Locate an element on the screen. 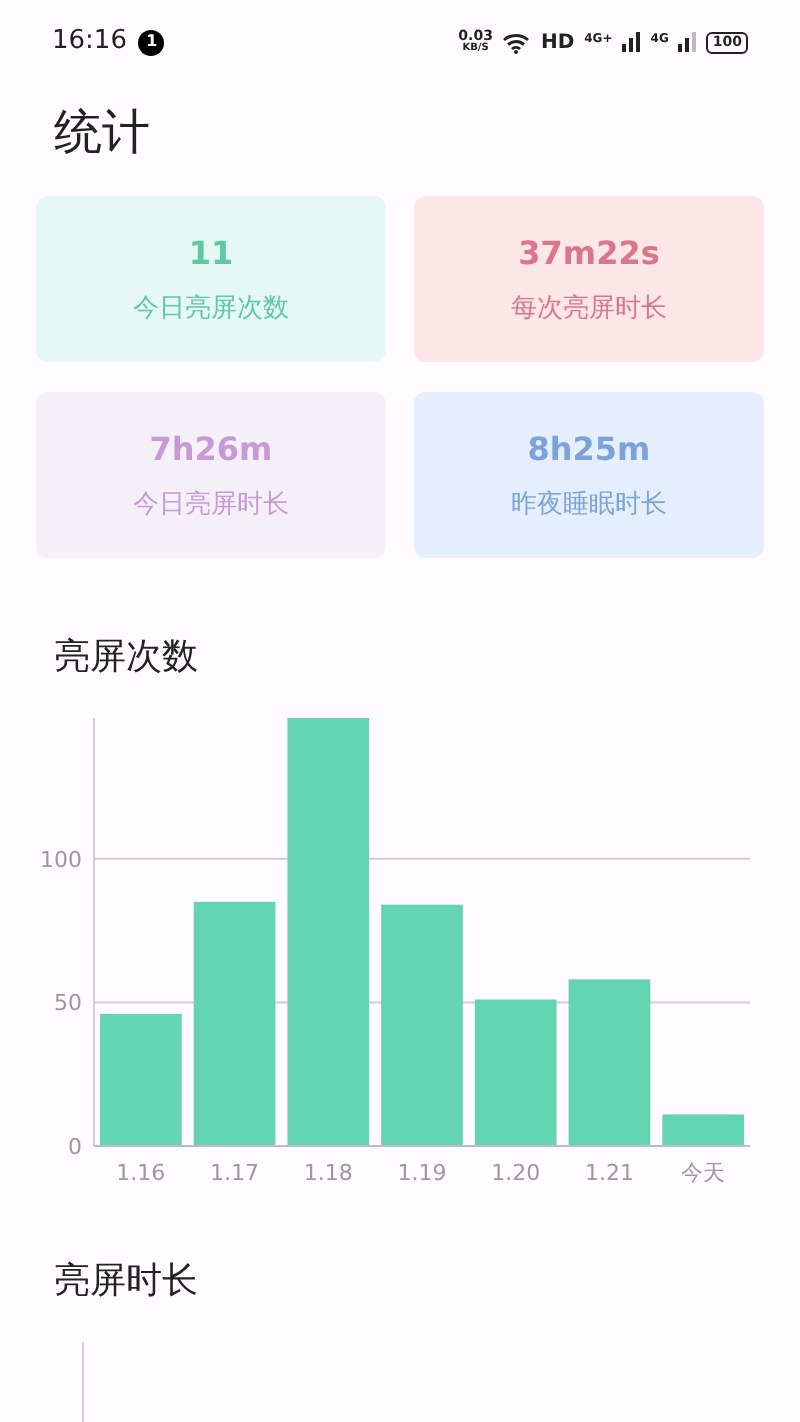 Image resolution: width=800 pixels, height=1422 pixels. stat-label: 每次亮屏时长 is located at coordinates (589, 309).